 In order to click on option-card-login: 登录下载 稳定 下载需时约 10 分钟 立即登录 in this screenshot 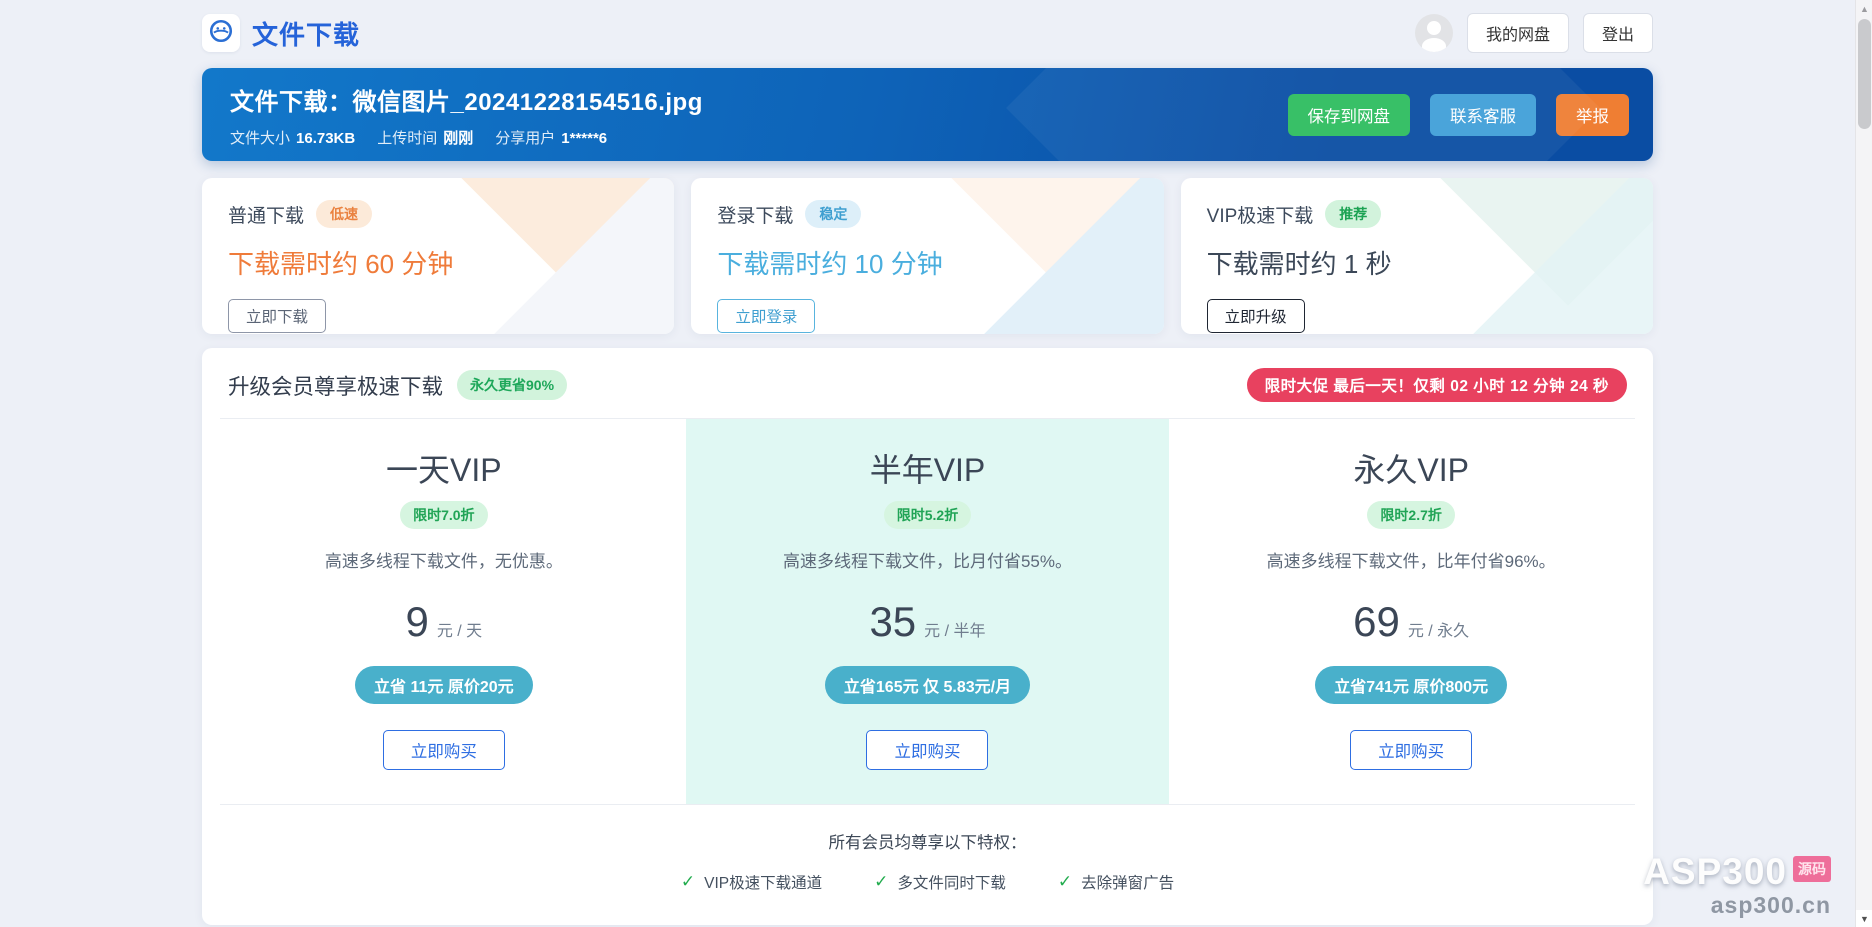, I will do `click(927, 256)`.